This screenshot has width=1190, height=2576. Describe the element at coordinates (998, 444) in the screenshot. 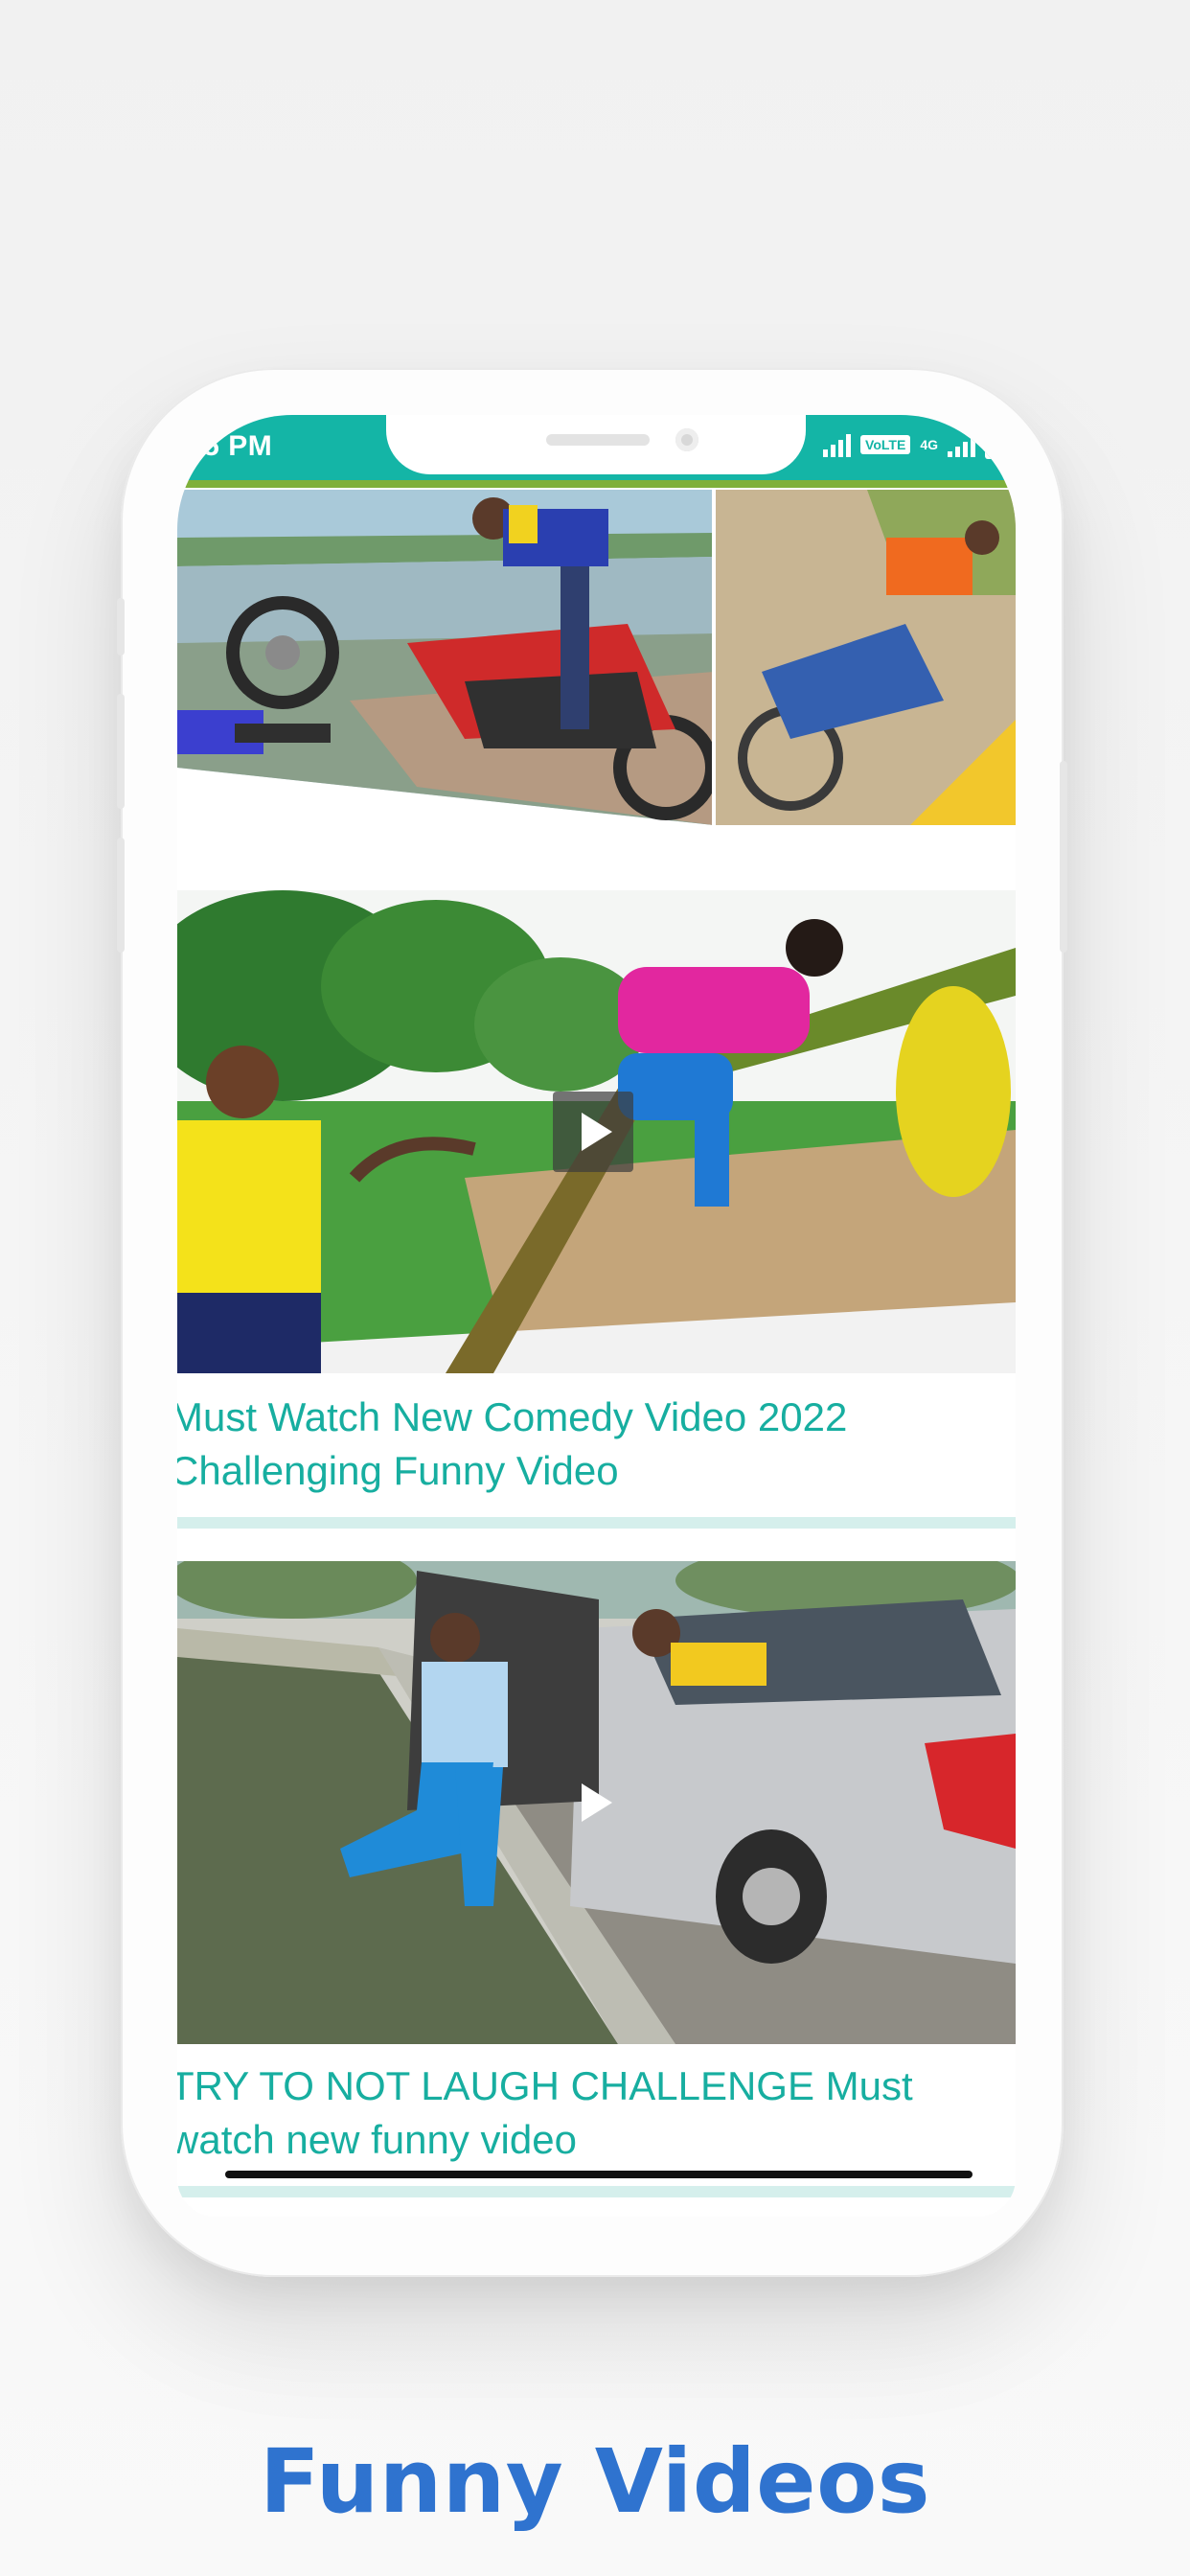

I see `battery-charging-icon` at that location.